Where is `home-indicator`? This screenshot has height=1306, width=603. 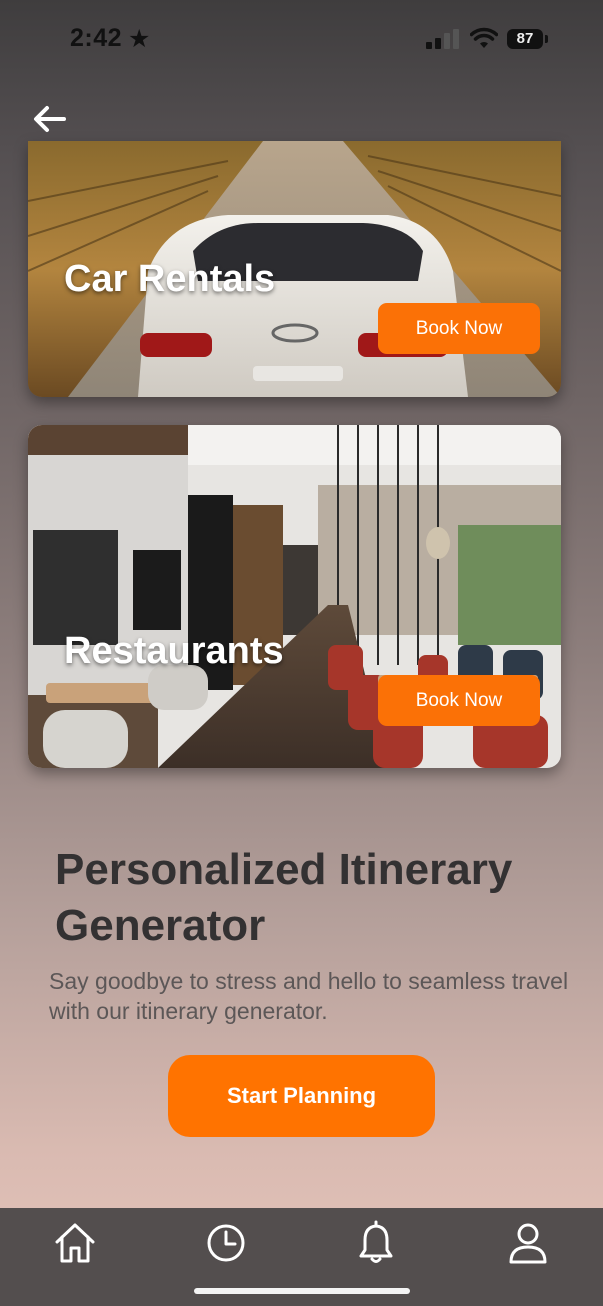
home-indicator is located at coordinates (302, 1291).